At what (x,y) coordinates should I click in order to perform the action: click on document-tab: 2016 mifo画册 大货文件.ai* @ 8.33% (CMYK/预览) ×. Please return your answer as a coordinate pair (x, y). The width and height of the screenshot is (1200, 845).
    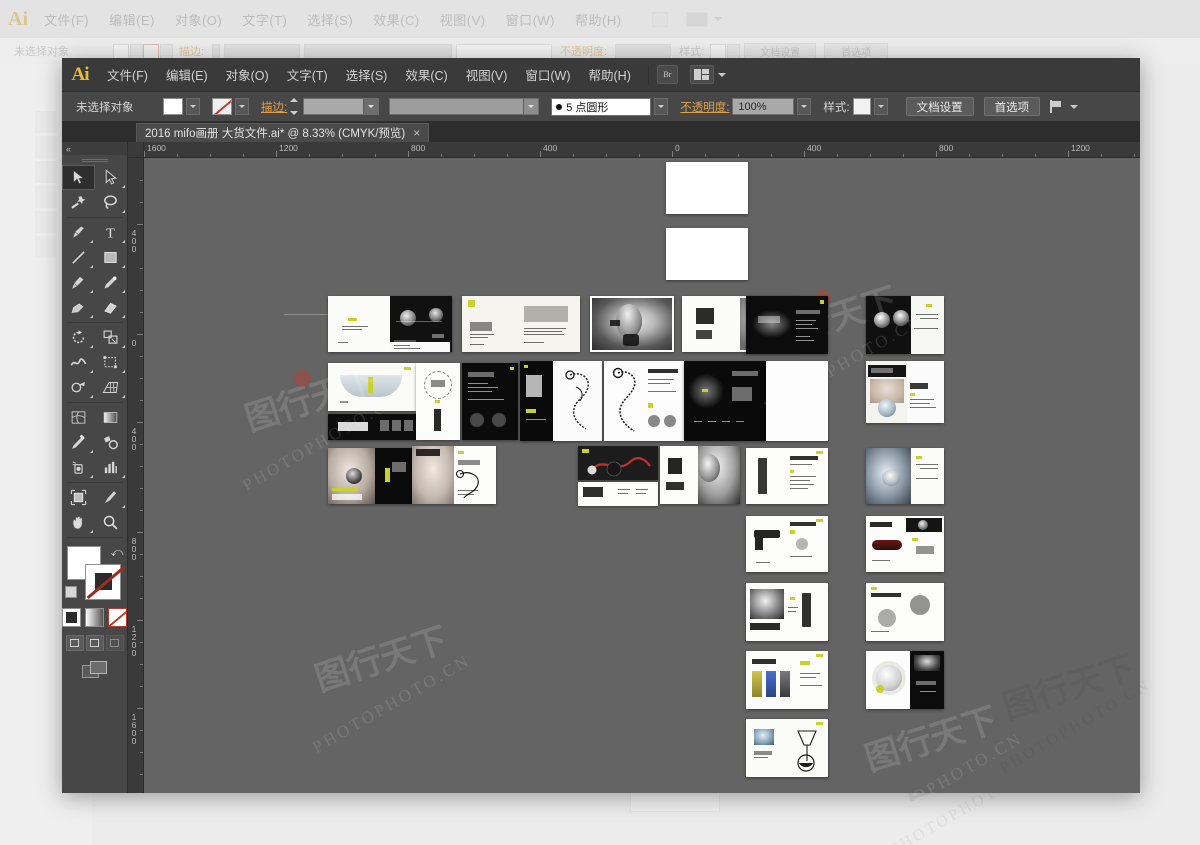
    Looking at the image, I should click on (283, 132).